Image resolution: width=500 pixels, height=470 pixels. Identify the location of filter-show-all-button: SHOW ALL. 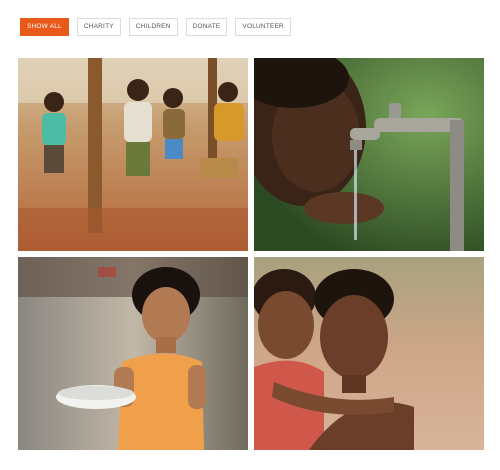
(44, 27).